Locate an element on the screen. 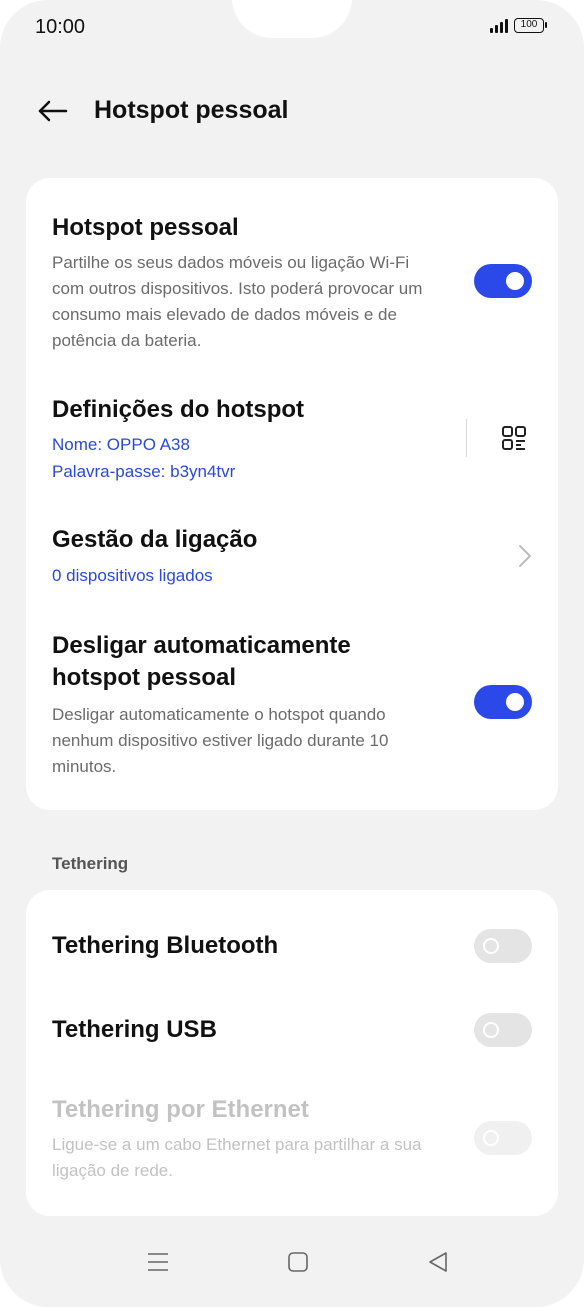  hotspot-password: Palavra-passe: b3yn4tvr is located at coordinates (144, 471).